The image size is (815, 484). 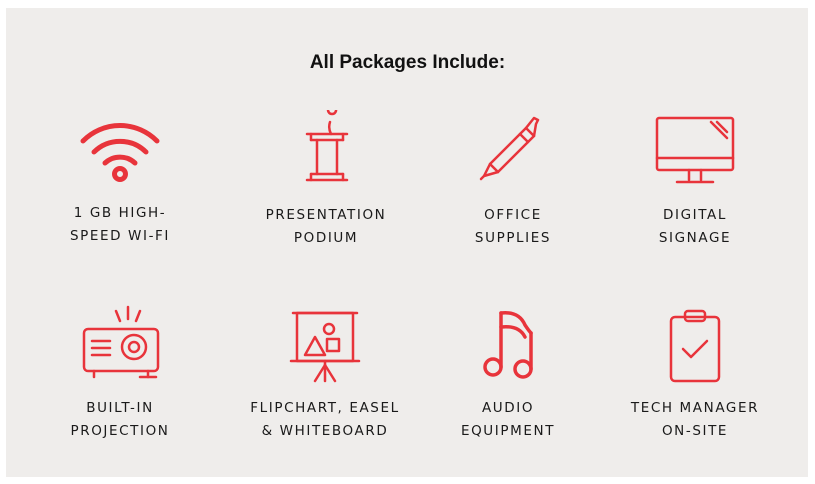 I want to click on feature-audio: AUDIO EQUIPMENT, so click(x=508, y=373).